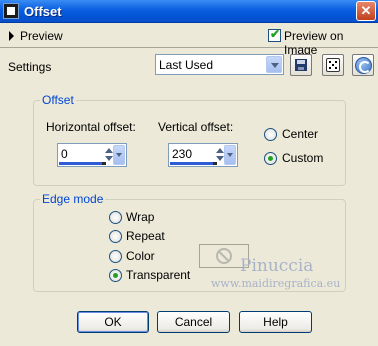 The image size is (378, 346). I want to click on vertical-offset-label: Vertical offset:, so click(196, 127).